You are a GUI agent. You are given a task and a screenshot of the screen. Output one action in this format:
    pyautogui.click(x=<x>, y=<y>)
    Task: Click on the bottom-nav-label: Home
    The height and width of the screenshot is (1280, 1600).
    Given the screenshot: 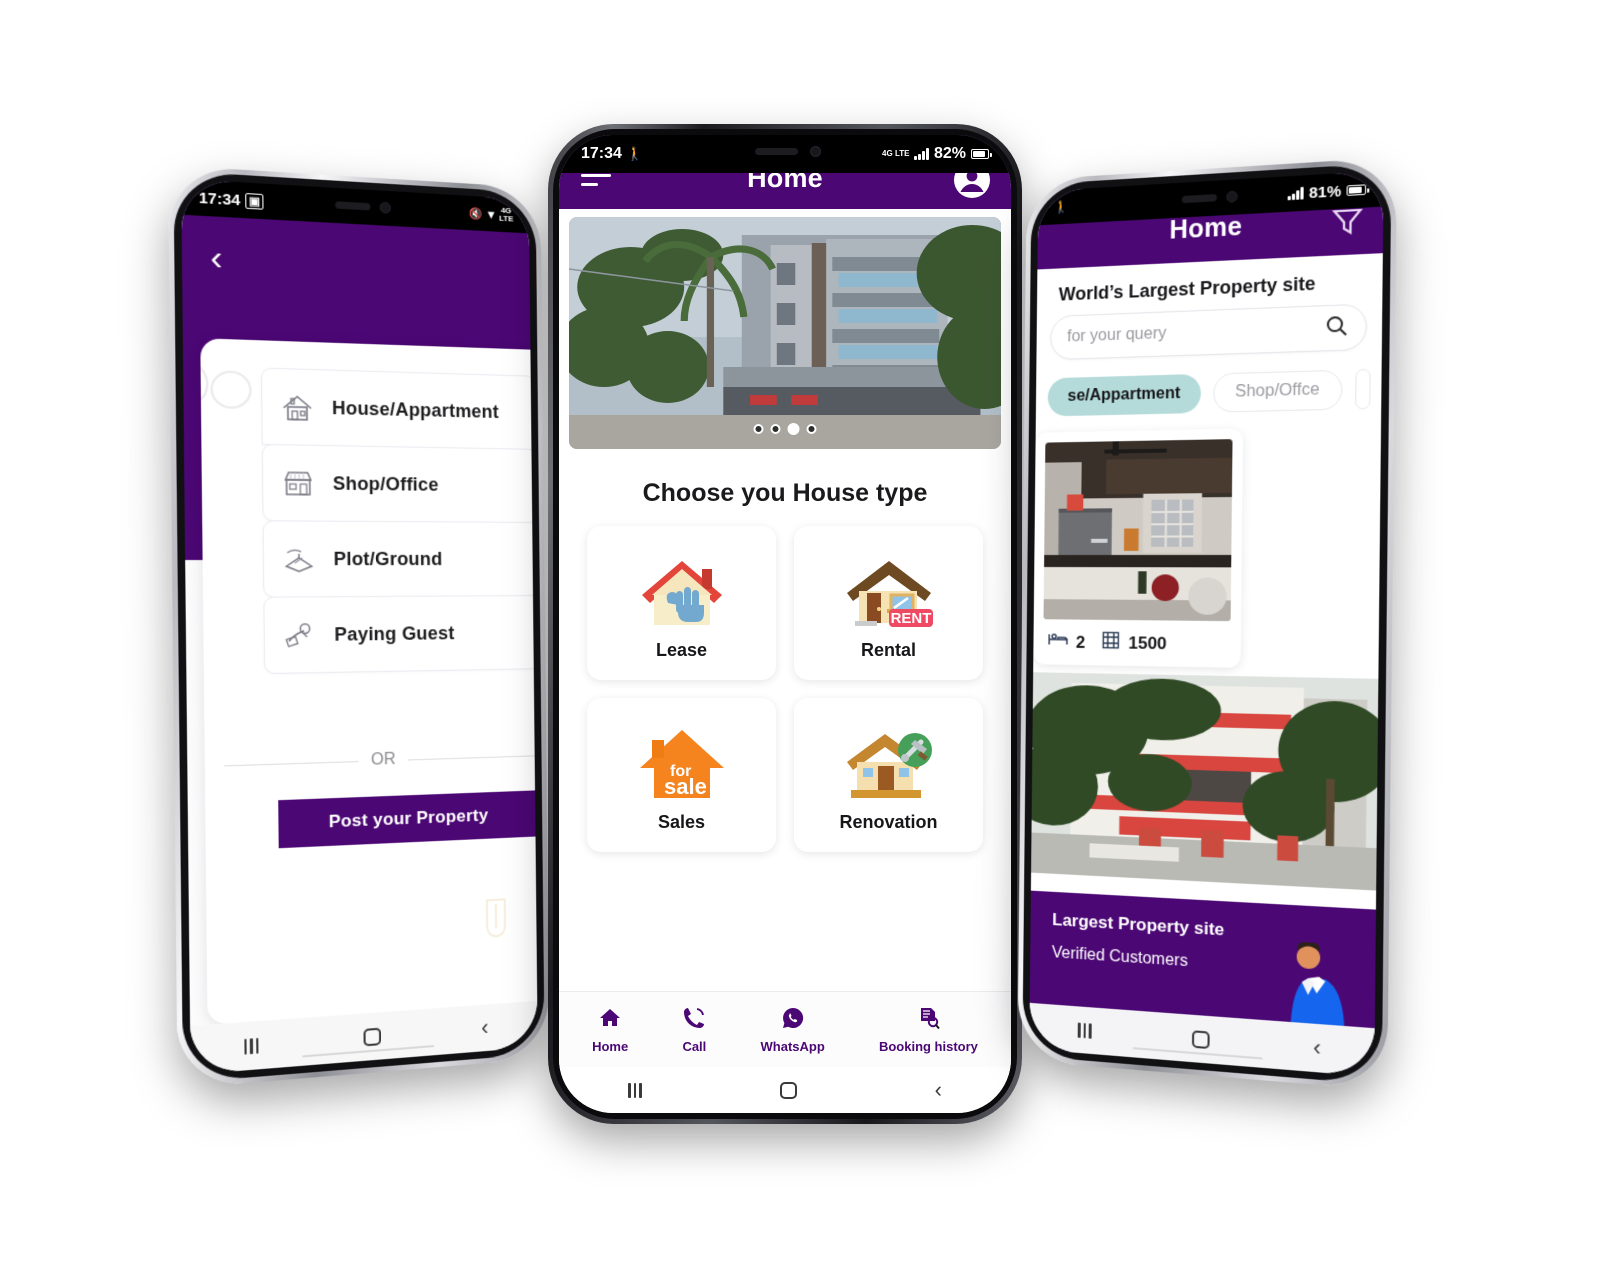 What is the action you would take?
    pyautogui.click(x=610, y=1046)
    